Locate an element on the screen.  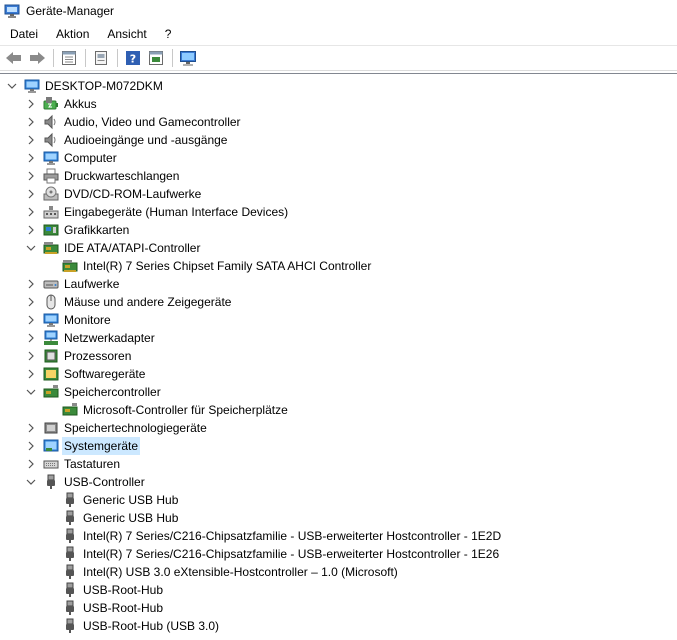
tree-category: Monitore is located at coordinates (69, 320).